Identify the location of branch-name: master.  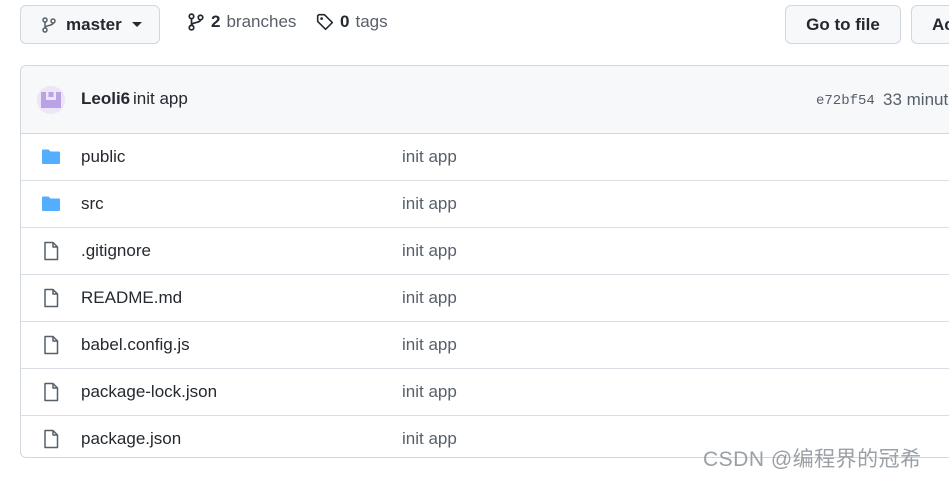
(94, 24).